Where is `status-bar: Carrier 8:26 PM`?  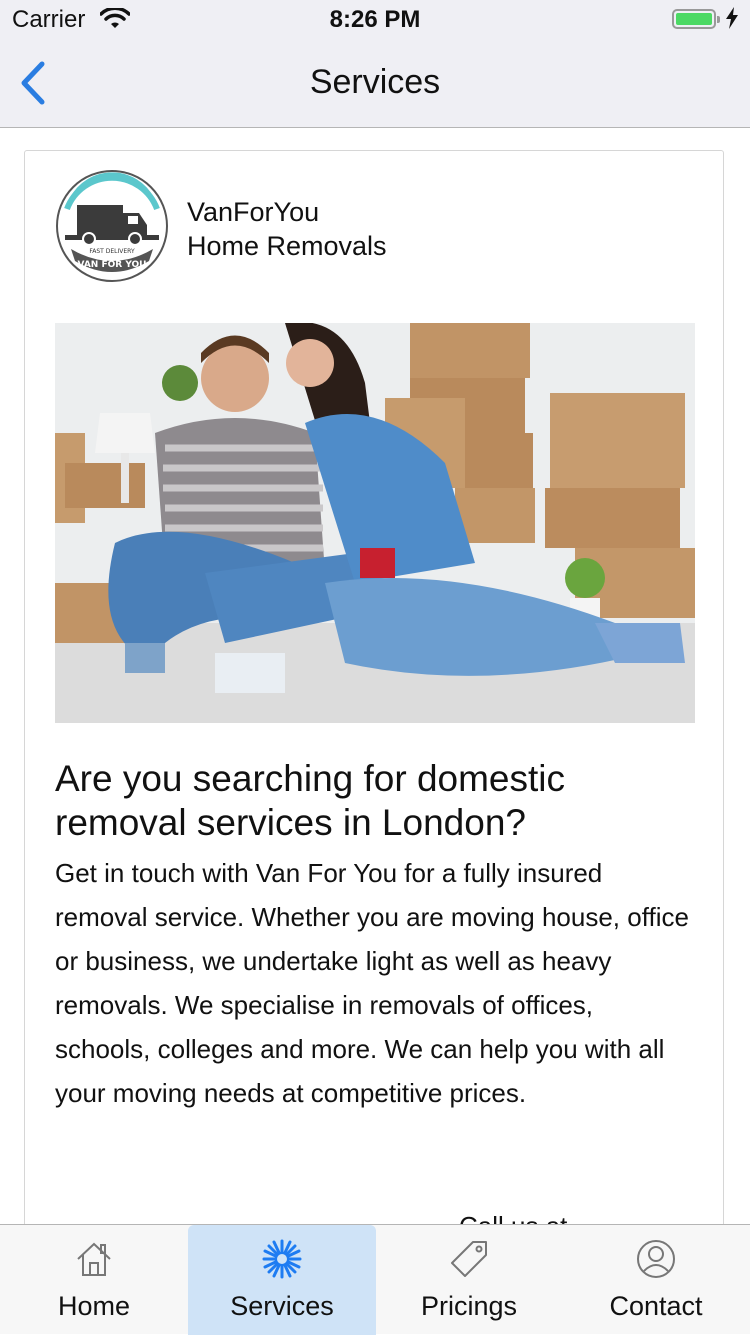
status-bar: Carrier 8:26 PM is located at coordinates (375, 20).